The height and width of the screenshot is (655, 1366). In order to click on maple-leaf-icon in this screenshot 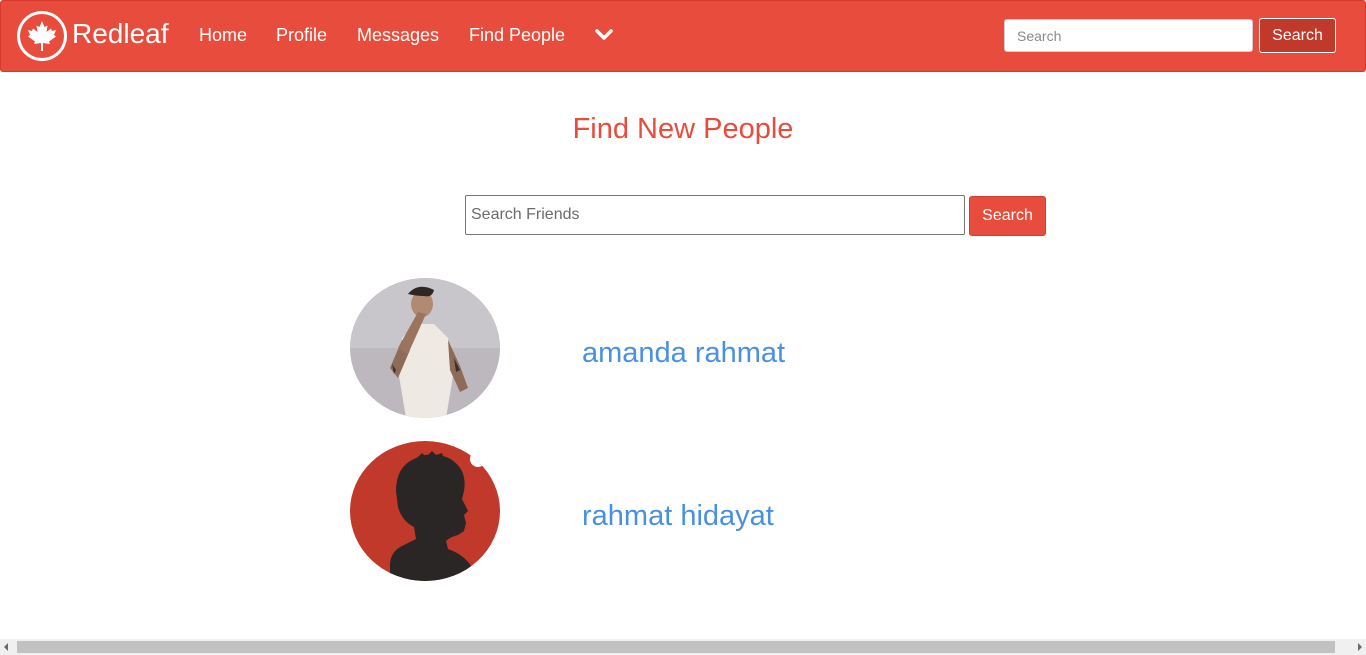, I will do `click(42, 36)`.